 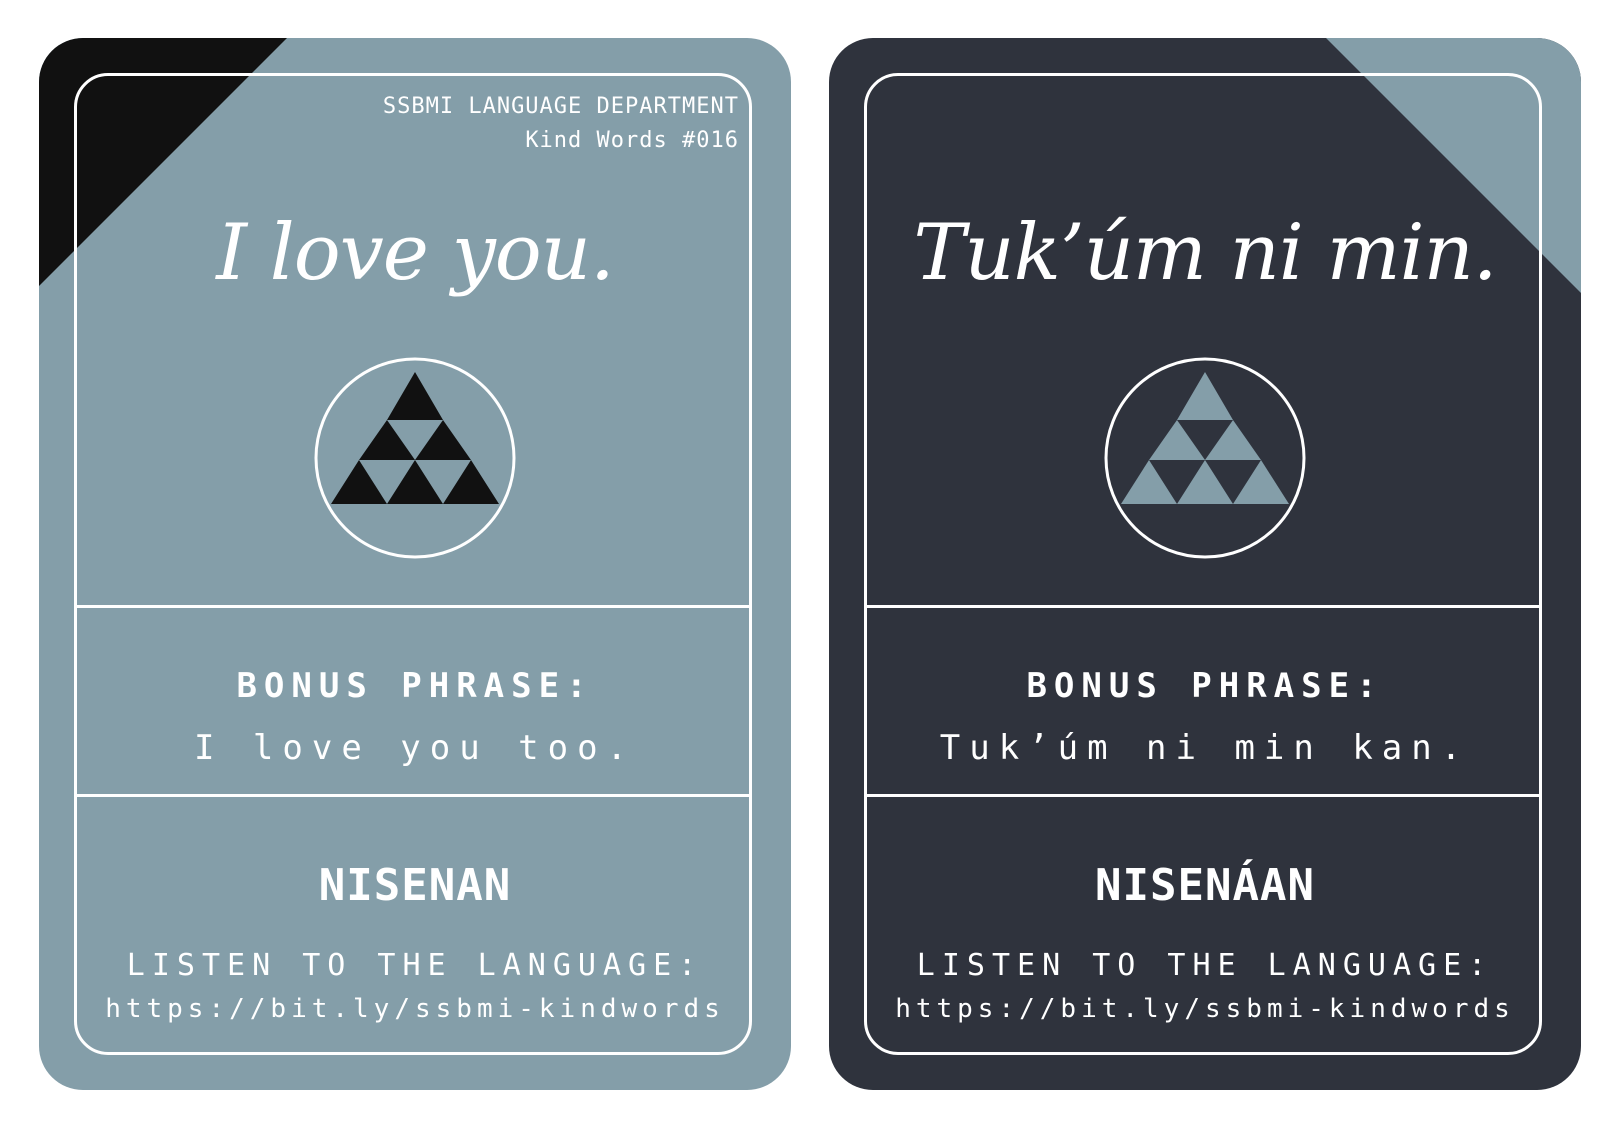 I want to click on department-label: SSBMI LANGUAGE DEPARTMENT, so click(x=560, y=106).